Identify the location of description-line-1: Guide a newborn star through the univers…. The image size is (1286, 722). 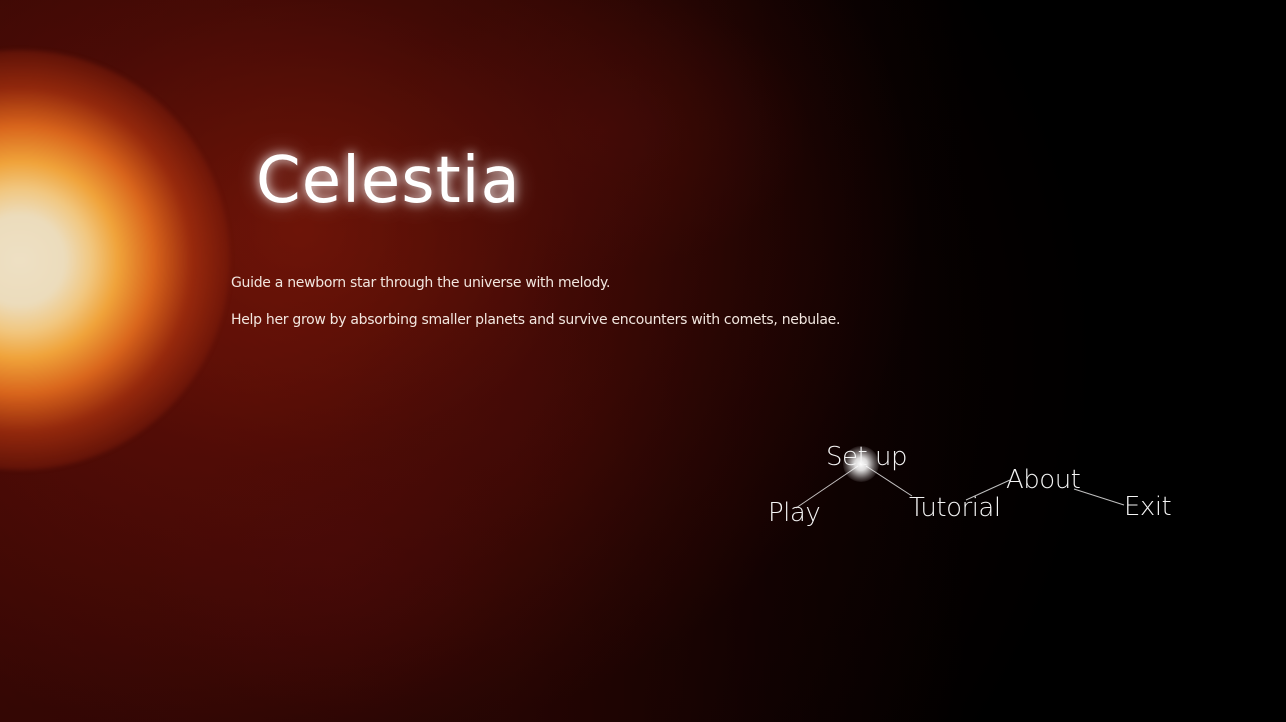
(421, 283).